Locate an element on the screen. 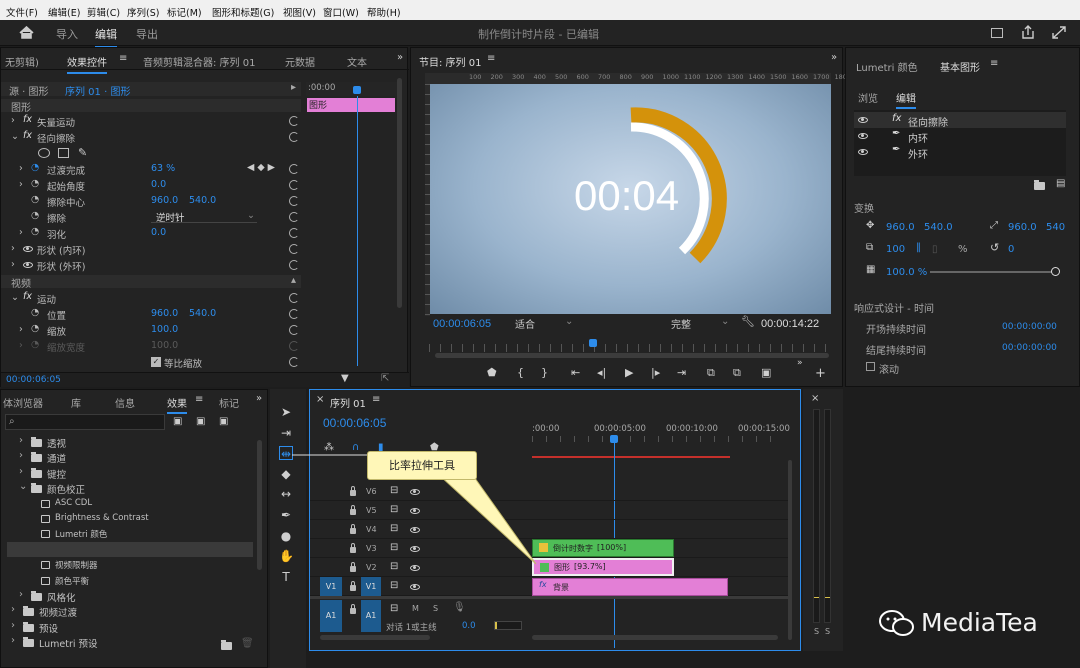 This screenshot has height=668, width=1080. eg-opacity: 100.0 % is located at coordinates (906, 272).